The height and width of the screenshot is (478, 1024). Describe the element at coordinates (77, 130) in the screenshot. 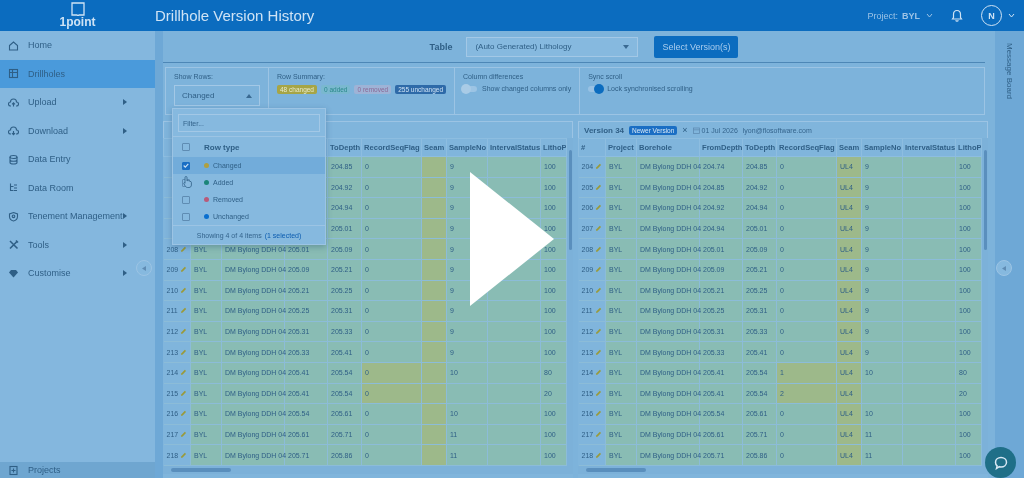

I see `sidebar-item: Download` at that location.